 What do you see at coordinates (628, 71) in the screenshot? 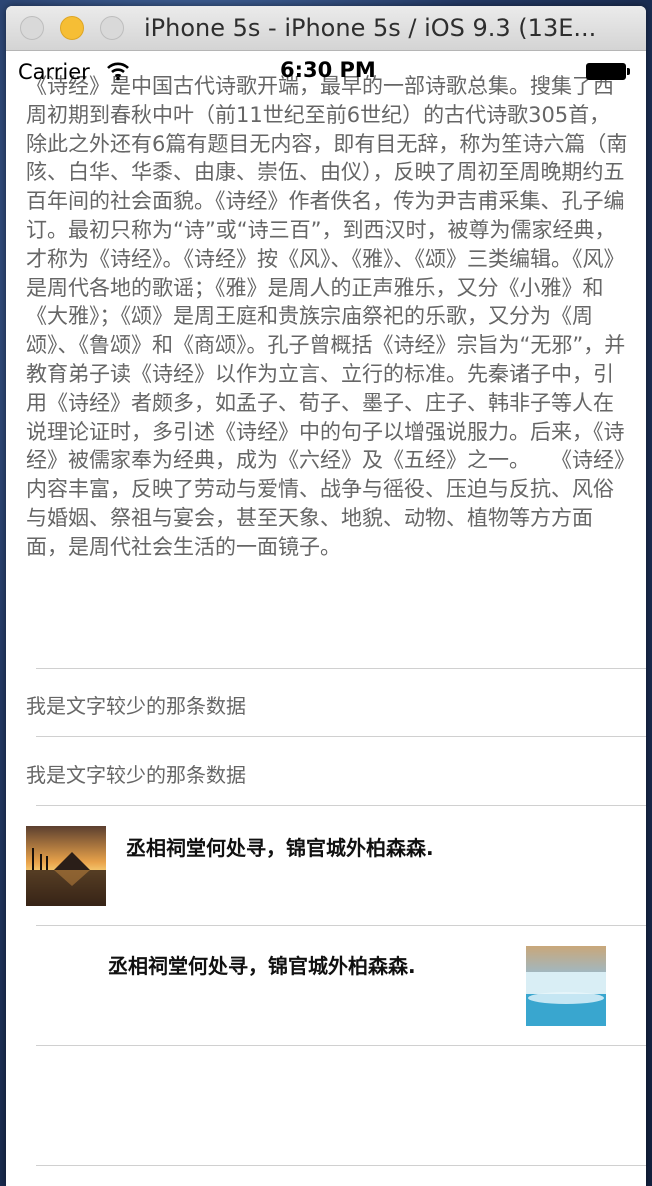
I see `battery-tip-icon` at bounding box center [628, 71].